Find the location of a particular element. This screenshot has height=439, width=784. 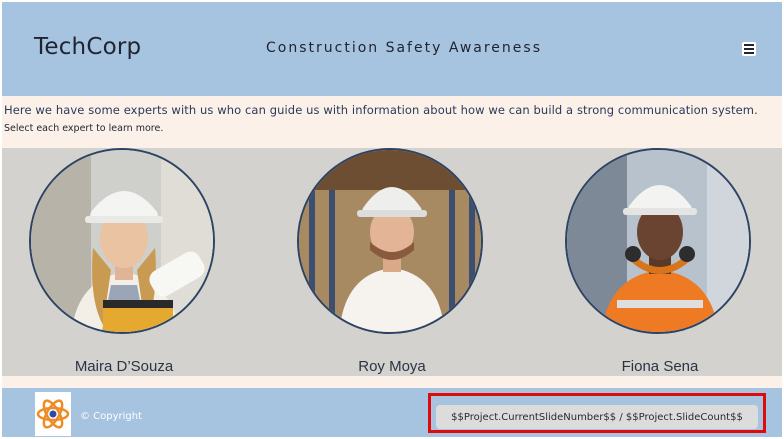

intro-instruction: Select each expert to learn more. is located at coordinates (84, 128).